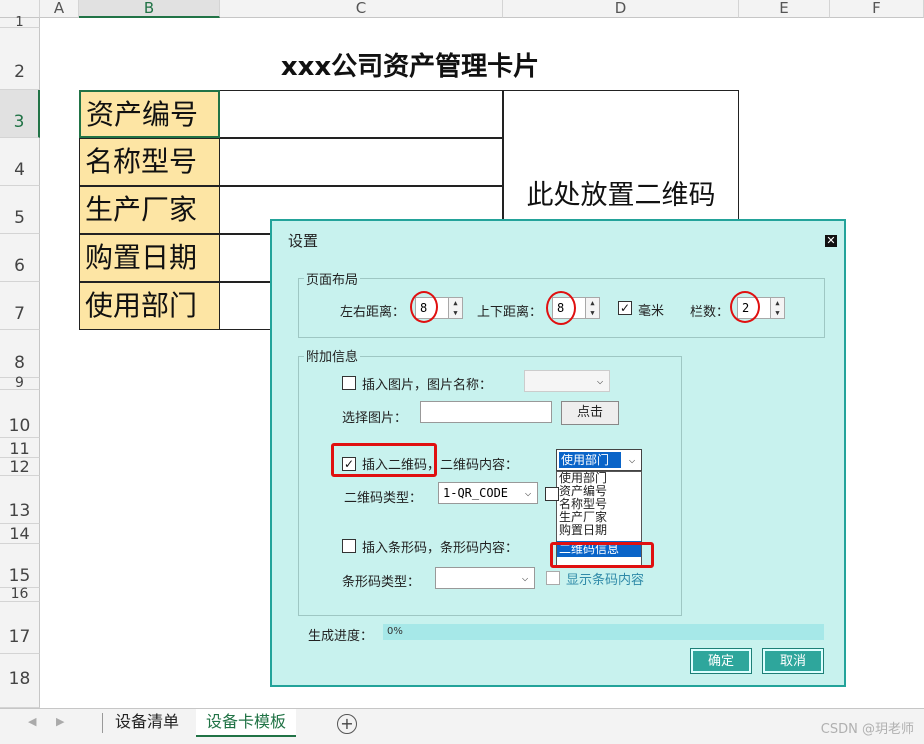 The width and height of the screenshot is (924, 744). I want to click on column-header-d: D, so click(621, 9).